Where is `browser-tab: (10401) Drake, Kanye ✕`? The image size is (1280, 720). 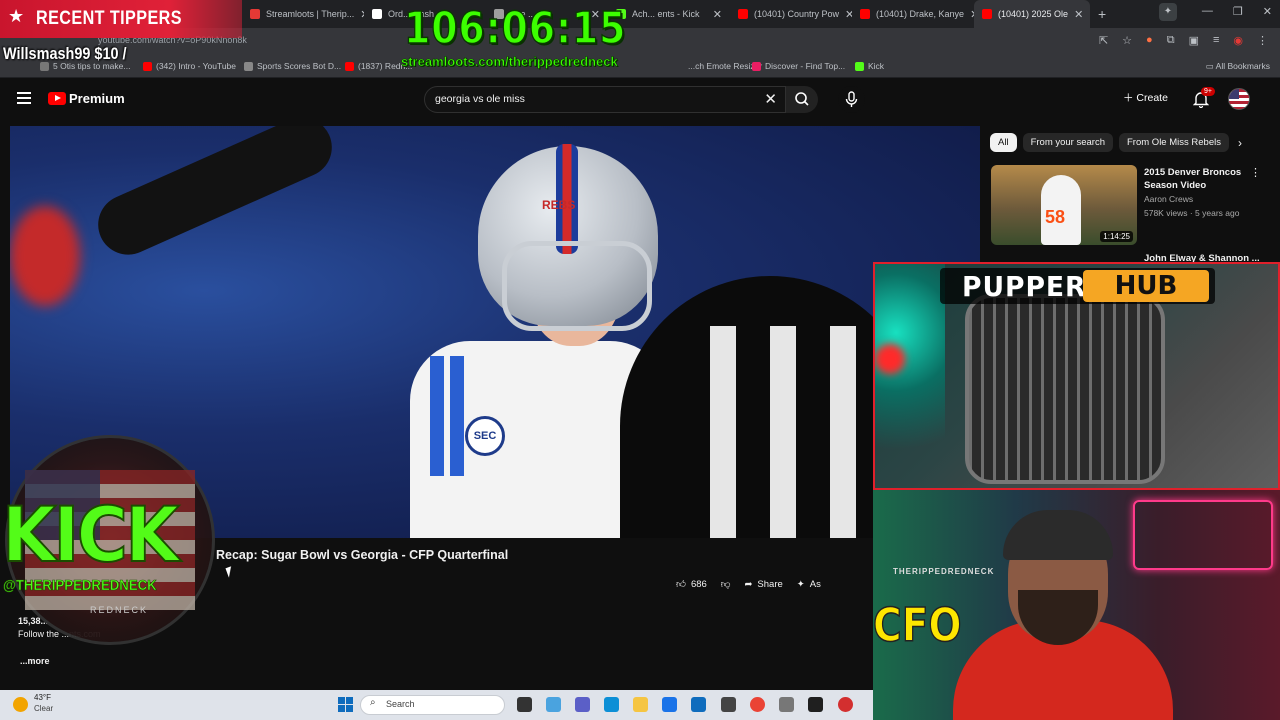
browser-tab: (10401) Drake, Kanye ✕ is located at coordinates (913, 14).